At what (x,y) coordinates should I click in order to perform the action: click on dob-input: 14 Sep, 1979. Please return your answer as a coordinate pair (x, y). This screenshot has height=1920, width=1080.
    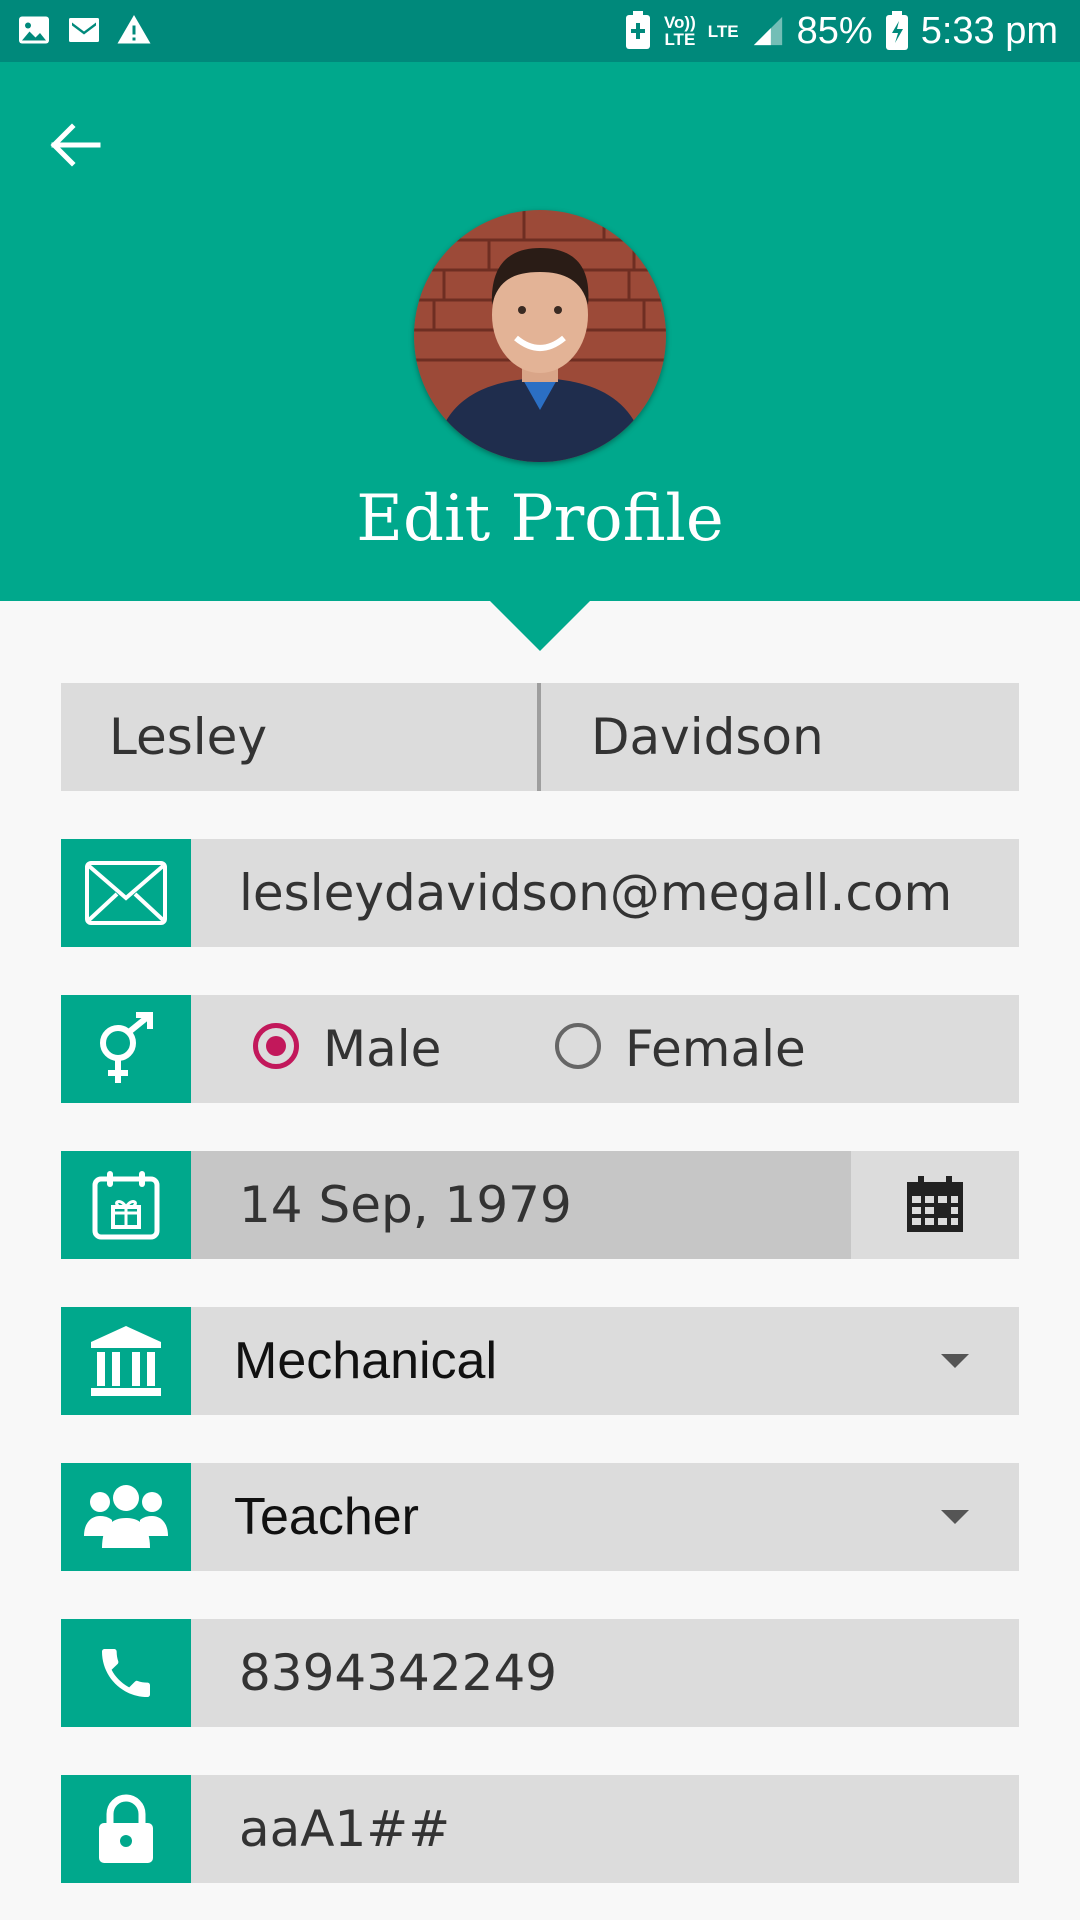
    Looking at the image, I should click on (521, 1205).